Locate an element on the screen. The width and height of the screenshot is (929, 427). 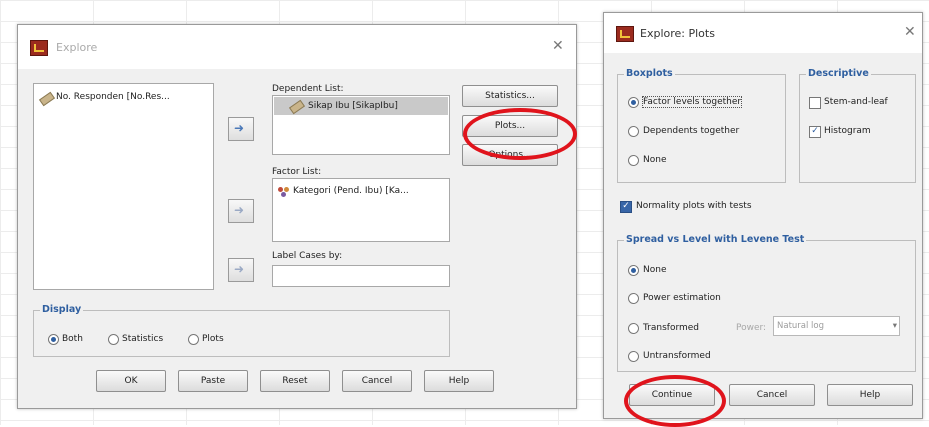
descriptive-group-title: Descriptive is located at coordinates (838, 73).